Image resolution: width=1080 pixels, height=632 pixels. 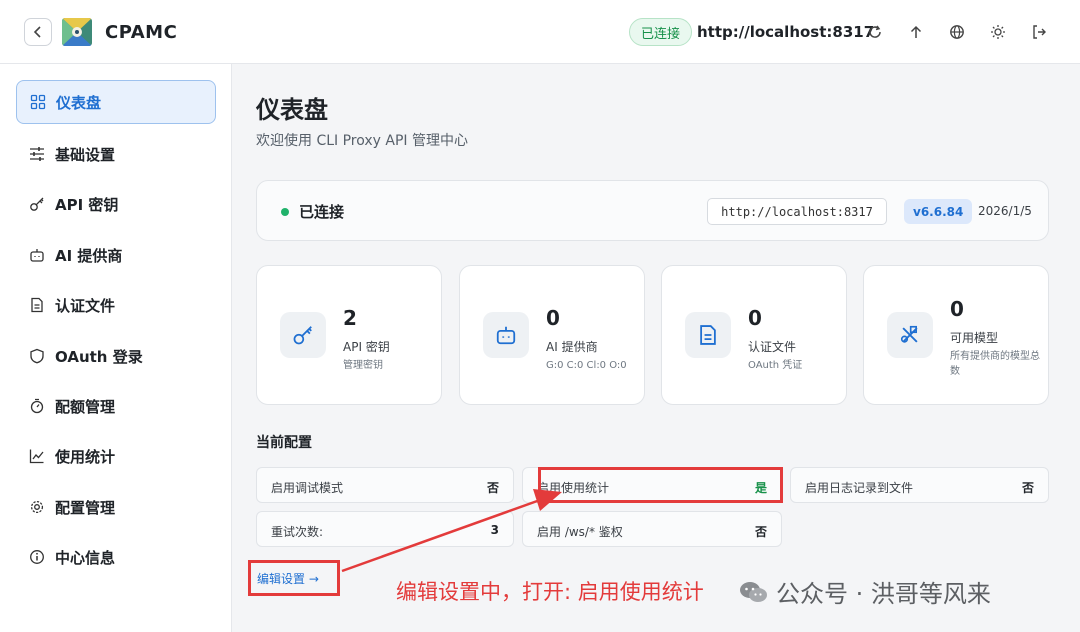 I want to click on annotation-text: 编辑设置中，打开: 启用使用统计, so click(x=550, y=592).